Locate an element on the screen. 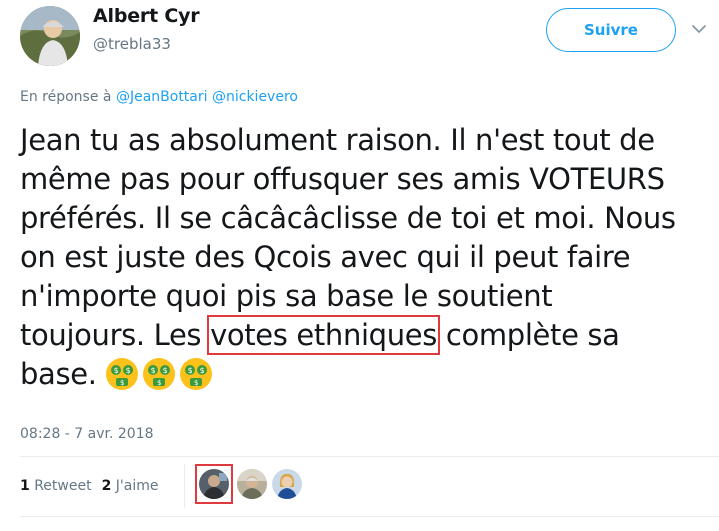  tweet-line-start: toujours. Les is located at coordinates (115, 335).